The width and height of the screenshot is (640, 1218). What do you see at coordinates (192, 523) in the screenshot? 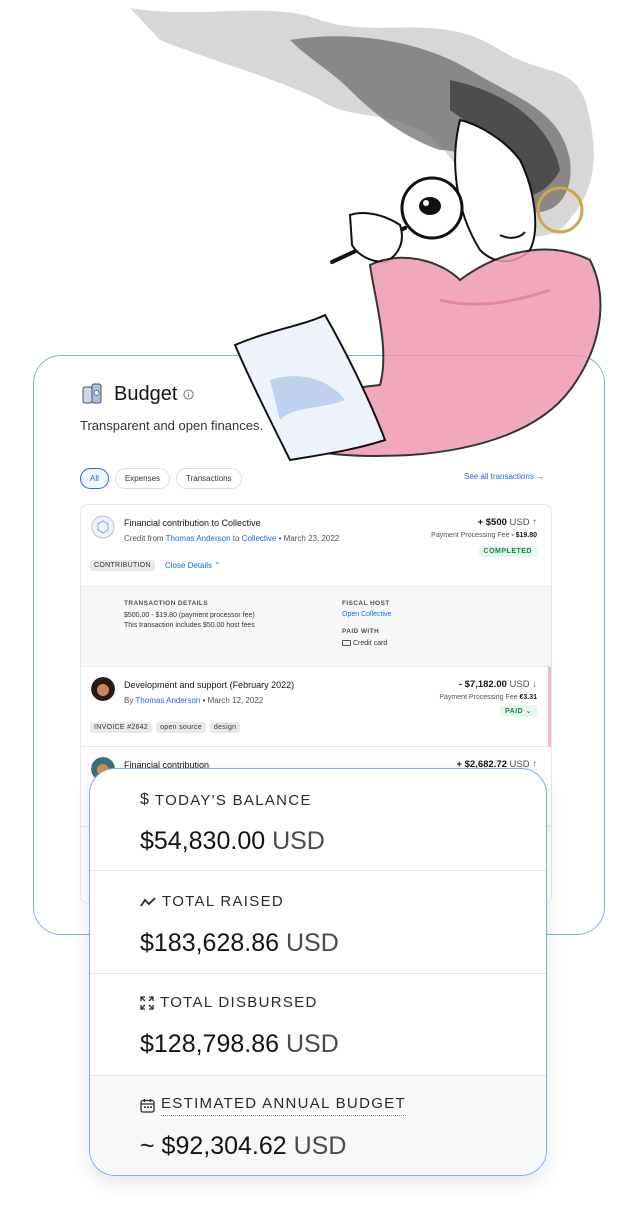
I see `transaction-title: Financial contribution to Collective` at bounding box center [192, 523].